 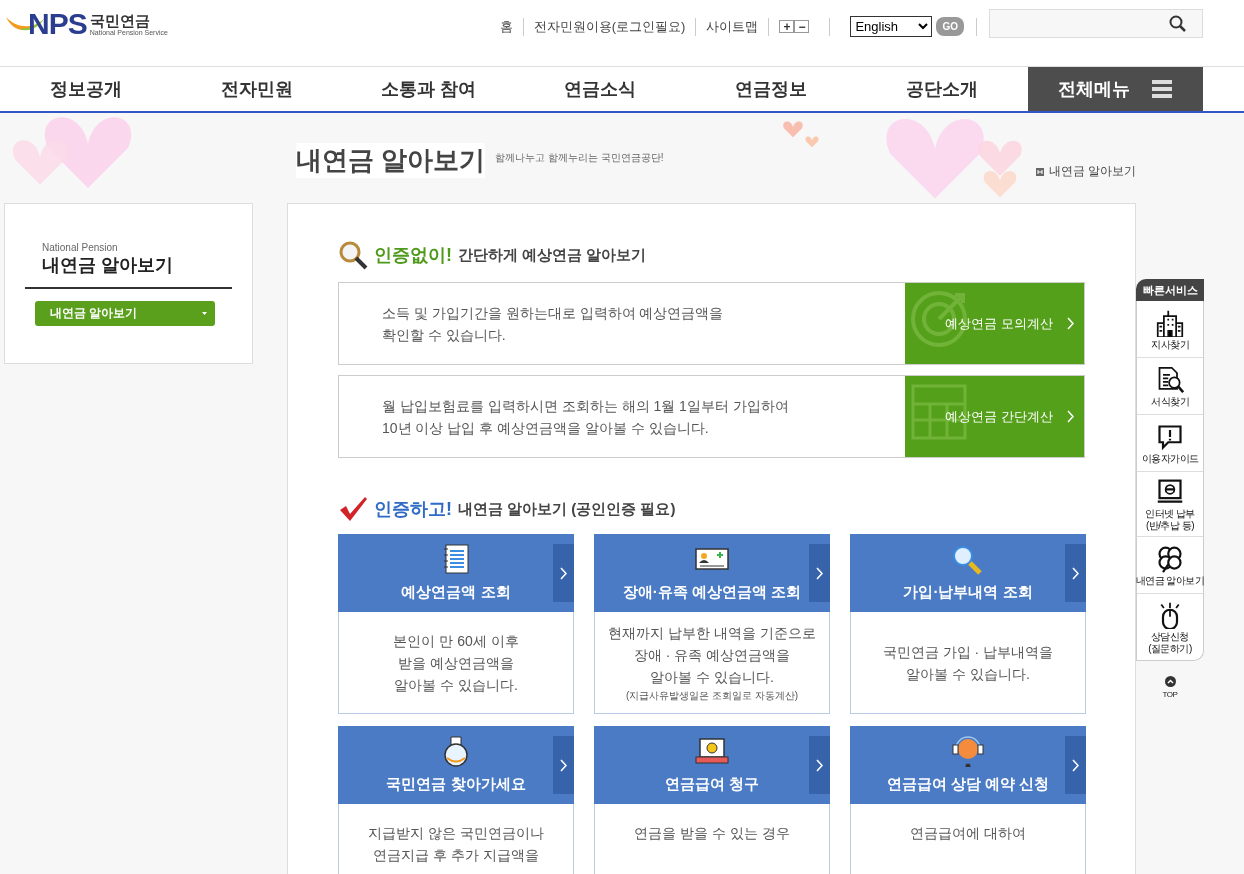 What do you see at coordinates (968, 751) in the screenshot?
I see `headset-icon` at bounding box center [968, 751].